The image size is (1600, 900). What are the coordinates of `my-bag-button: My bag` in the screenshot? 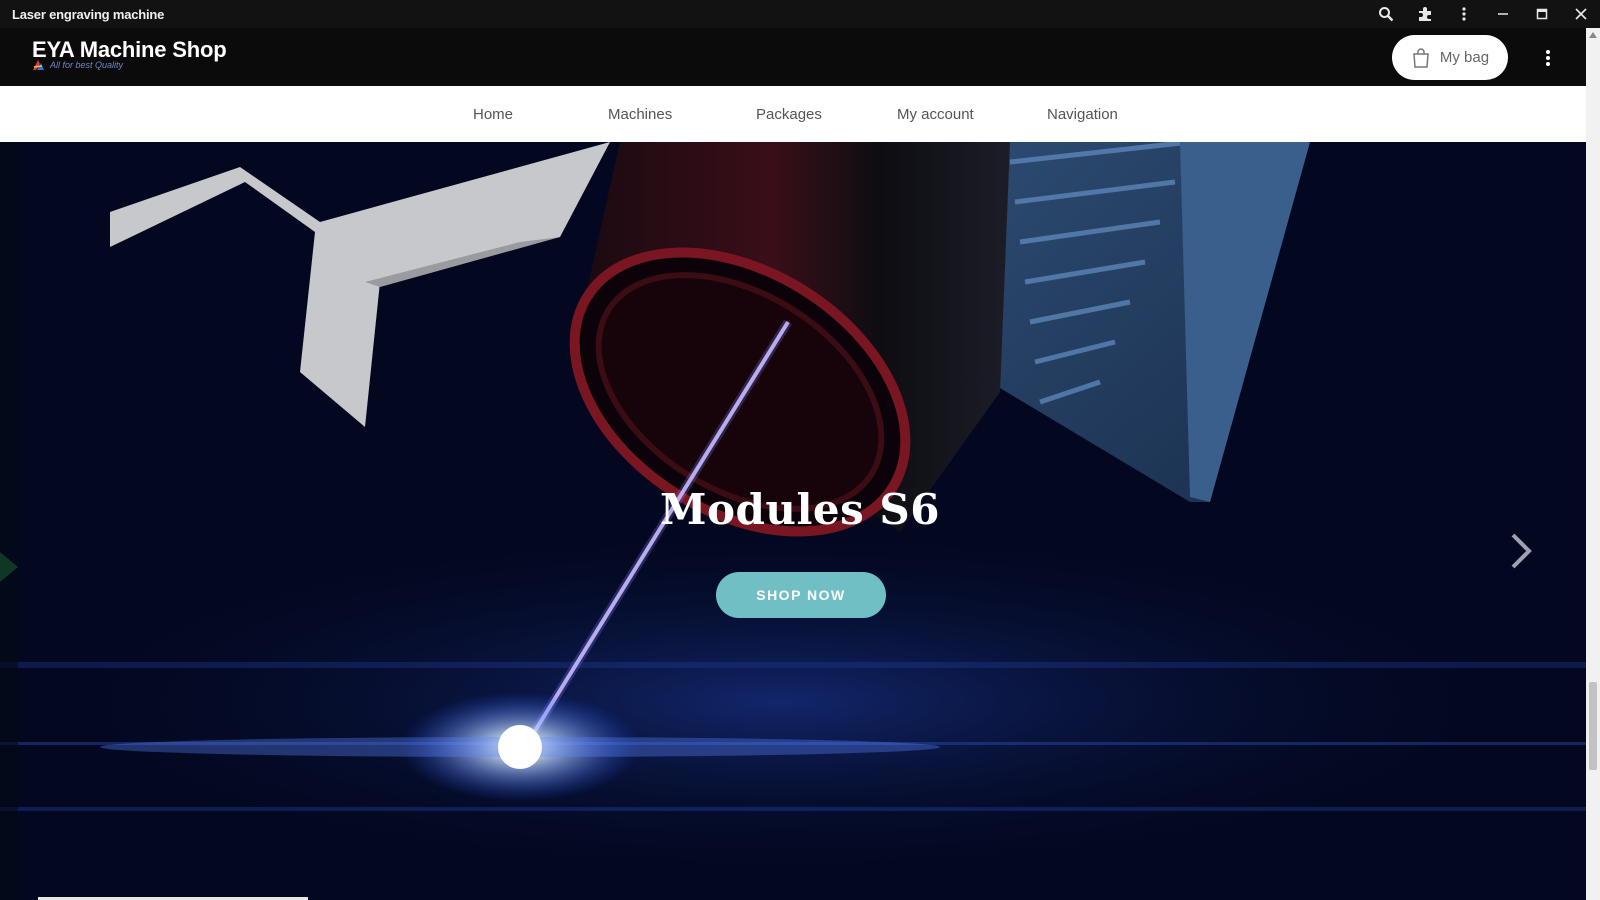 It's located at (1450, 57).